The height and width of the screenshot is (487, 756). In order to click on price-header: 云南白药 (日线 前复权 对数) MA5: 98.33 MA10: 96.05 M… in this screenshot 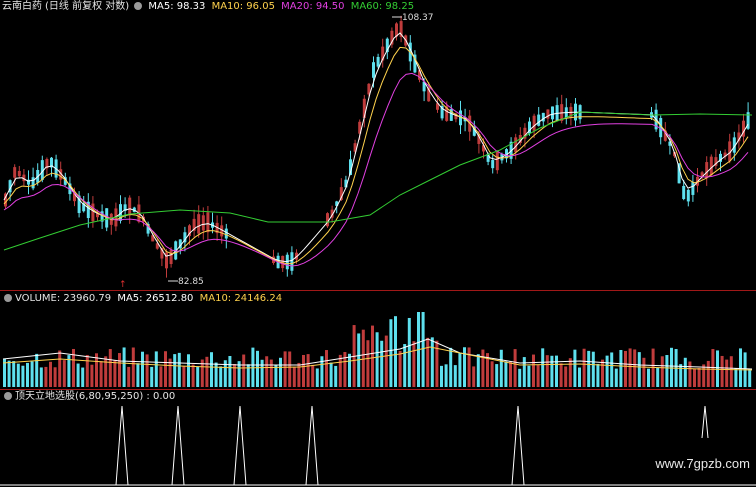, I will do `click(209, 7)`.